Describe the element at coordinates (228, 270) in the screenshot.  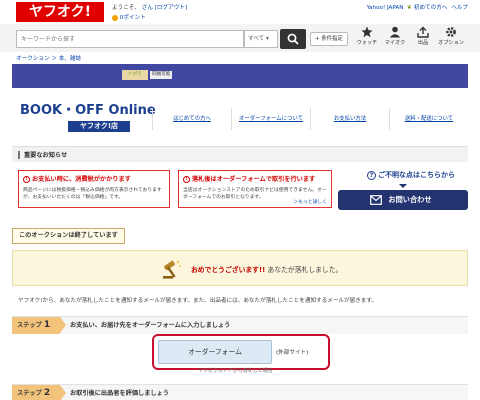
I see `congrats-prefix: おめでとうございます!!` at that location.